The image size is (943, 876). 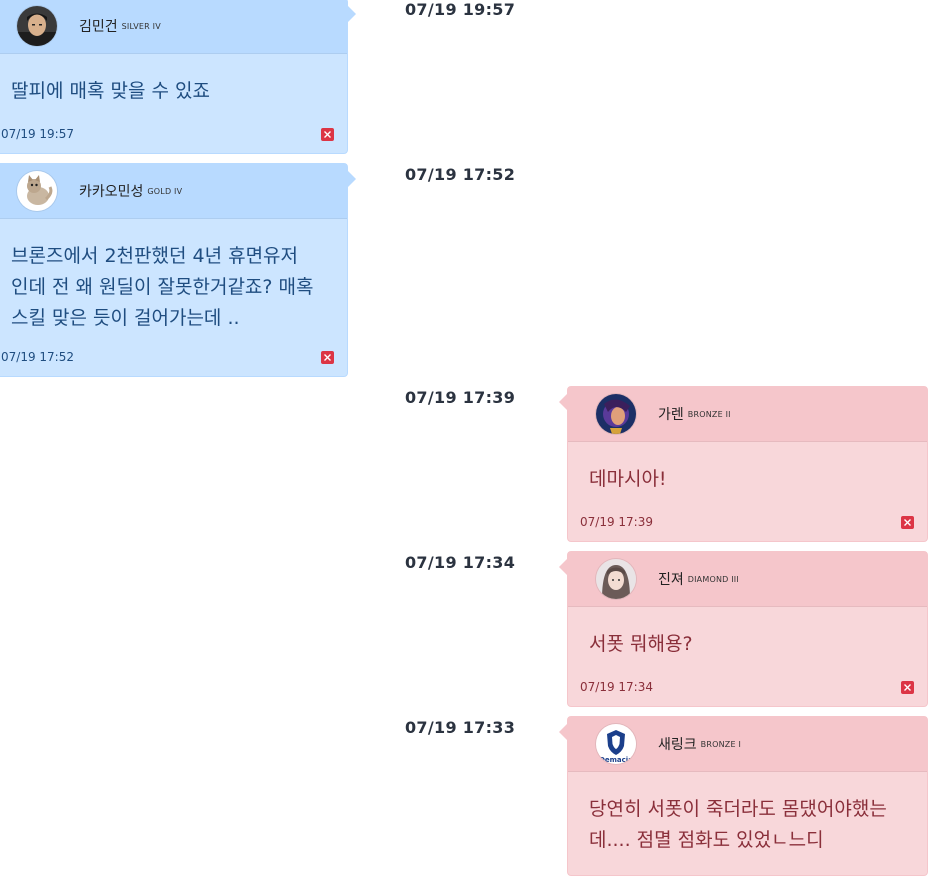 I want to click on message-card: 김민건 SILVER IV 딸피에 매혹 맞을 수 있죠 07/19 19:57, so click(x=178, y=77).